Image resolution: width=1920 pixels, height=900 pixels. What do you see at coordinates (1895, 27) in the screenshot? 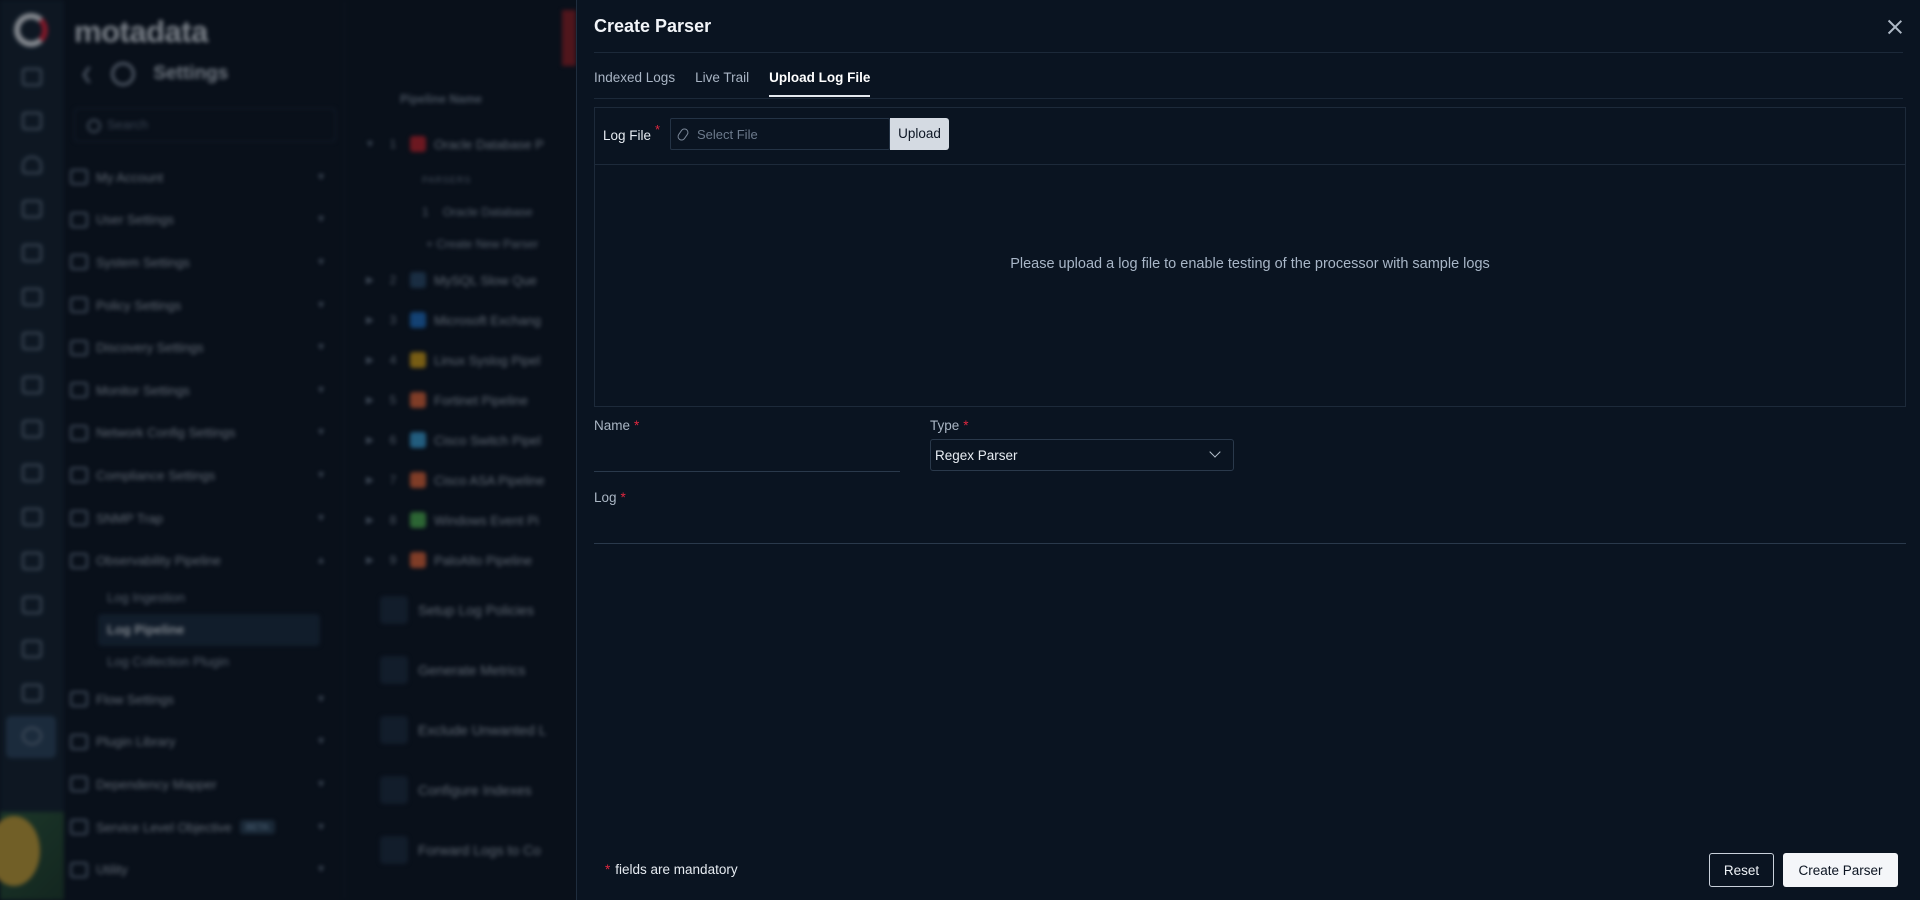
I see `close-icon` at bounding box center [1895, 27].